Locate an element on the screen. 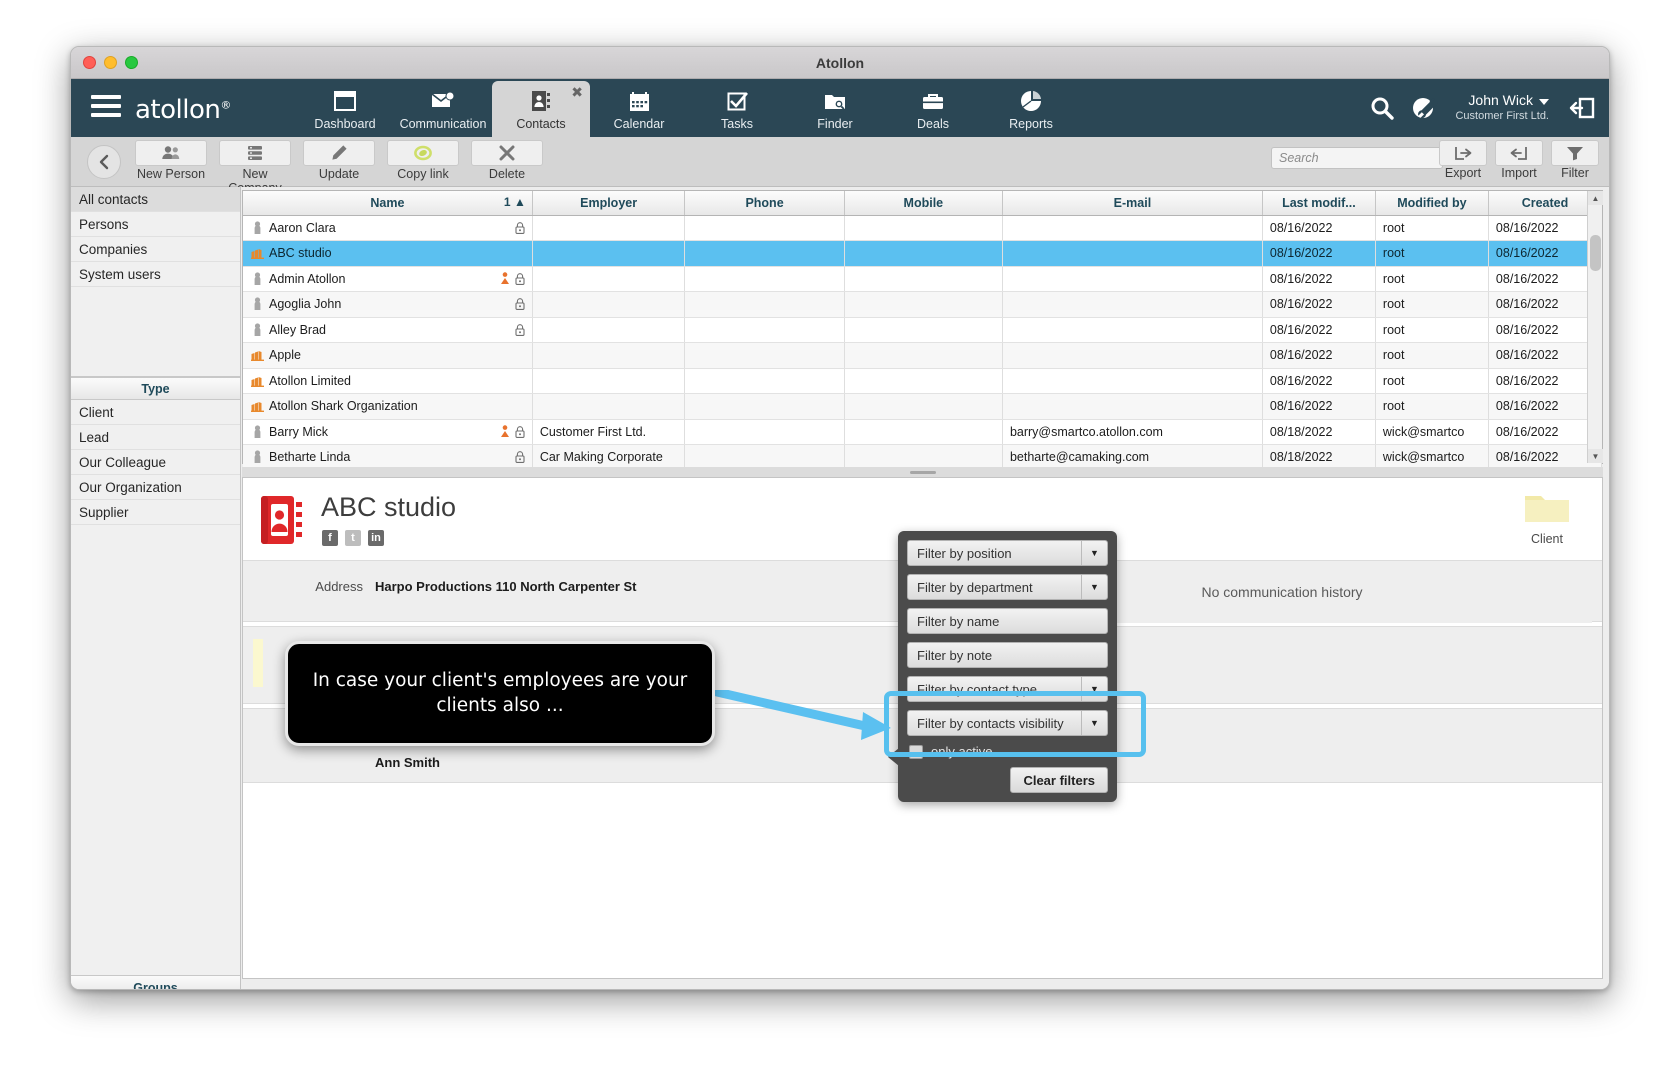 The height and width of the screenshot is (1081, 1680). cell-name: Aaron Clara is located at coordinates (388, 228).